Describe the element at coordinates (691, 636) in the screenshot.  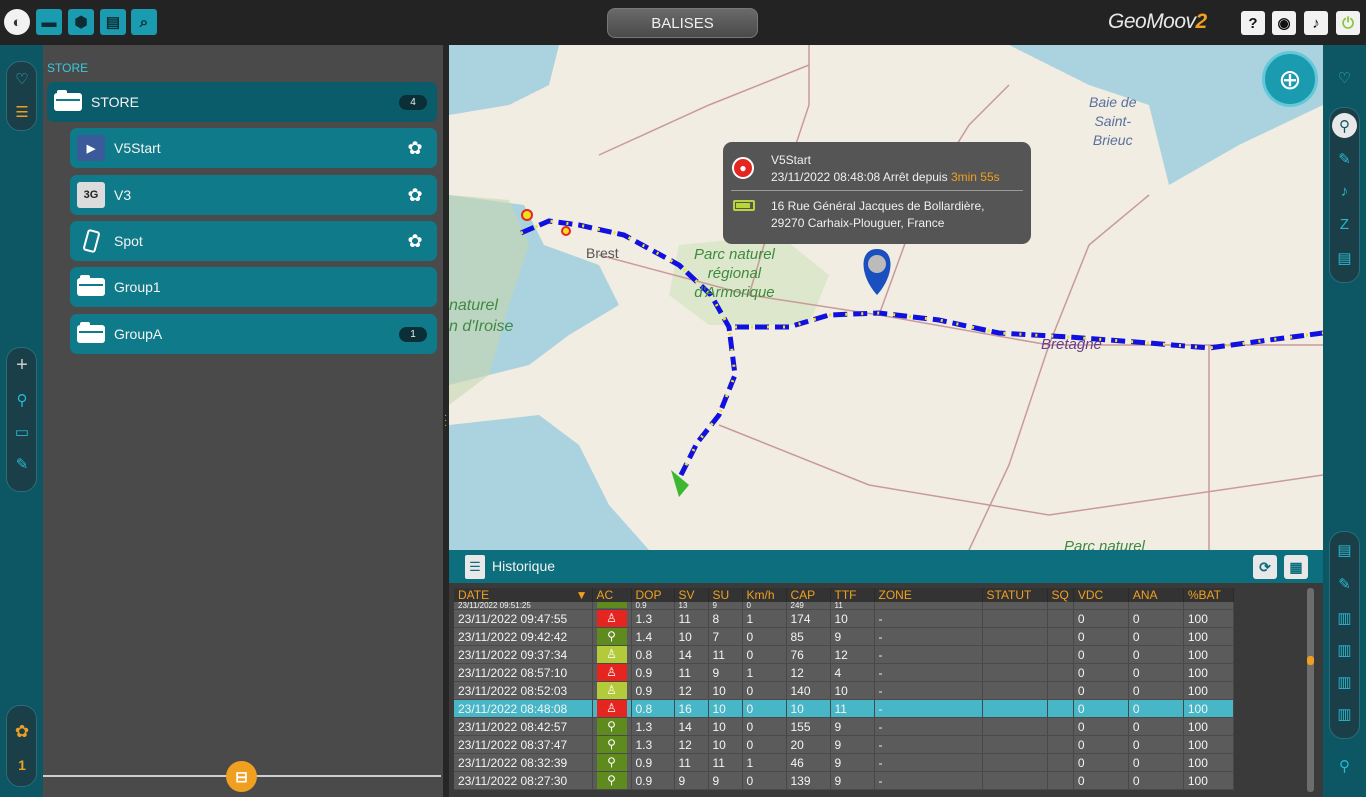
I see `cell-sv: 10` at that location.